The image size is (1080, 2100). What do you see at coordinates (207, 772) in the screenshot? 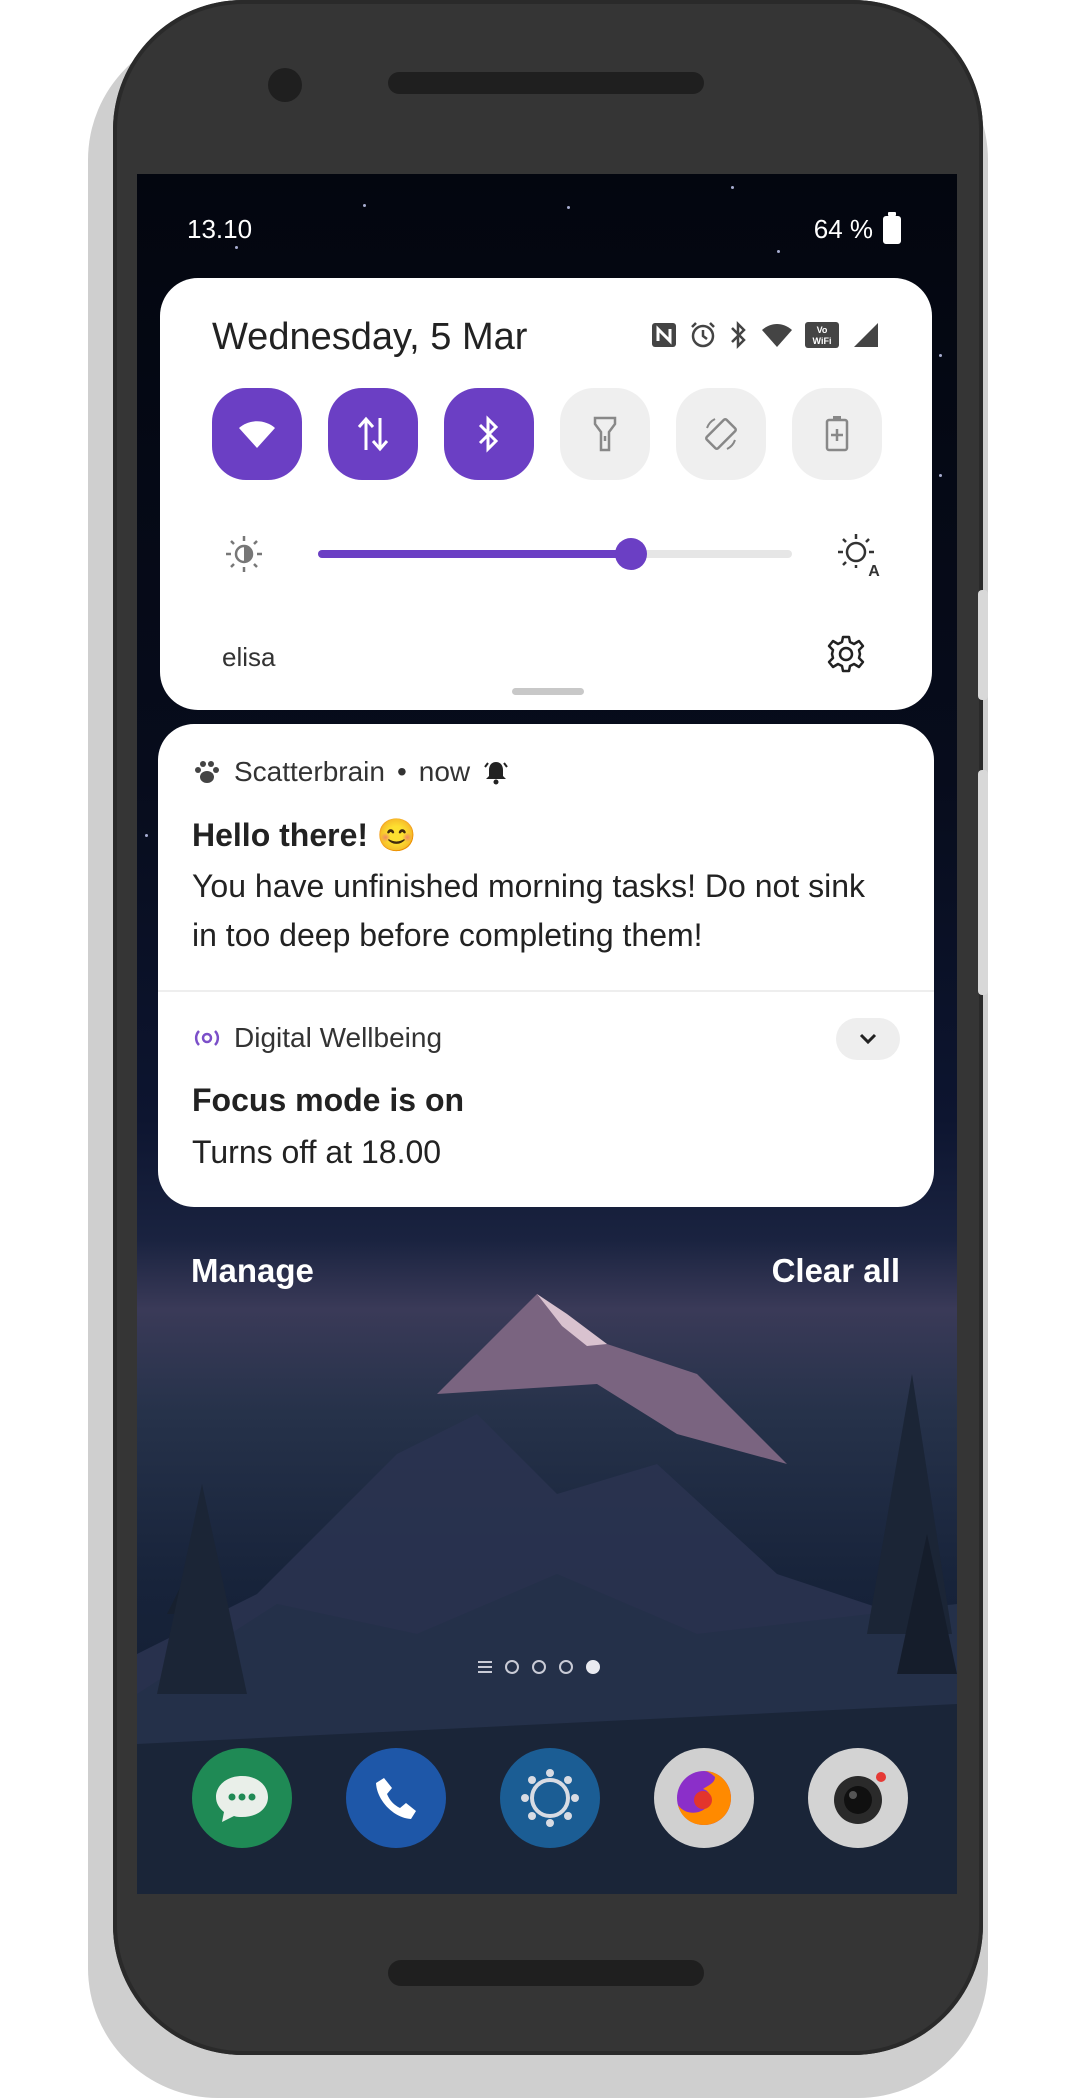
I see `paw-icon` at bounding box center [207, 772].